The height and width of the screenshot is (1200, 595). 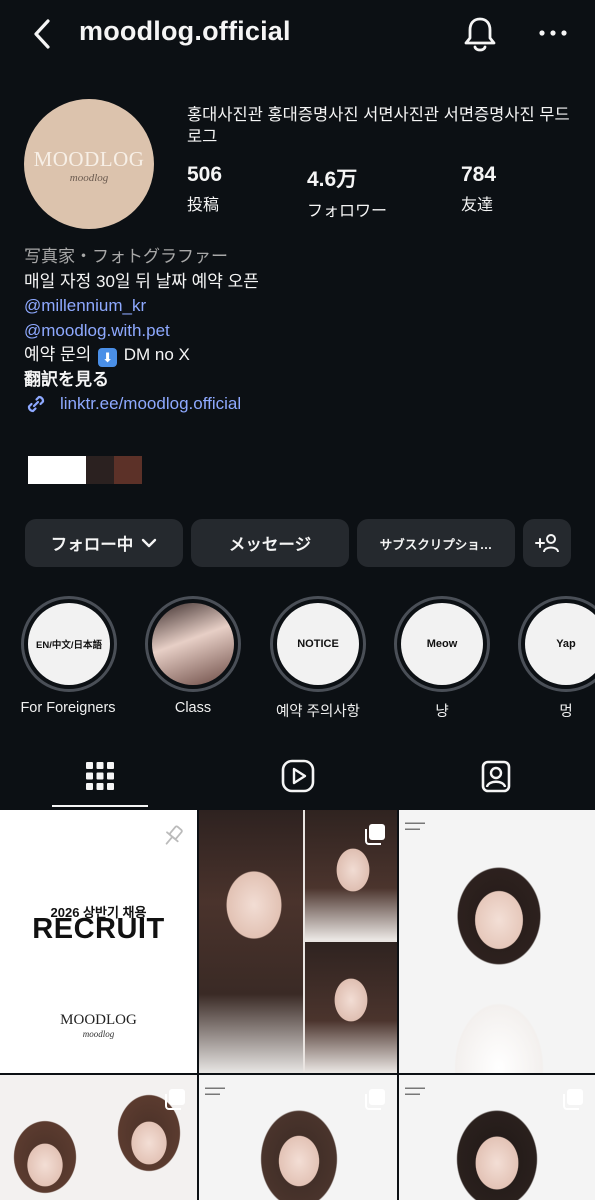 I want to click on highlight-item: NOTICE 예약 주의사항, so click(x=318, y=658).